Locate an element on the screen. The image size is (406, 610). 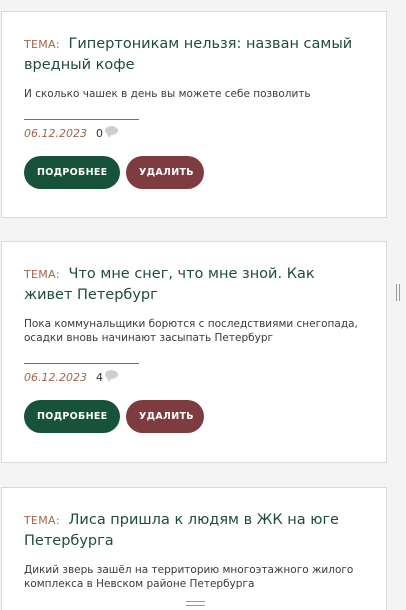
comments-count: 4 is located at coordinates (107, 376).